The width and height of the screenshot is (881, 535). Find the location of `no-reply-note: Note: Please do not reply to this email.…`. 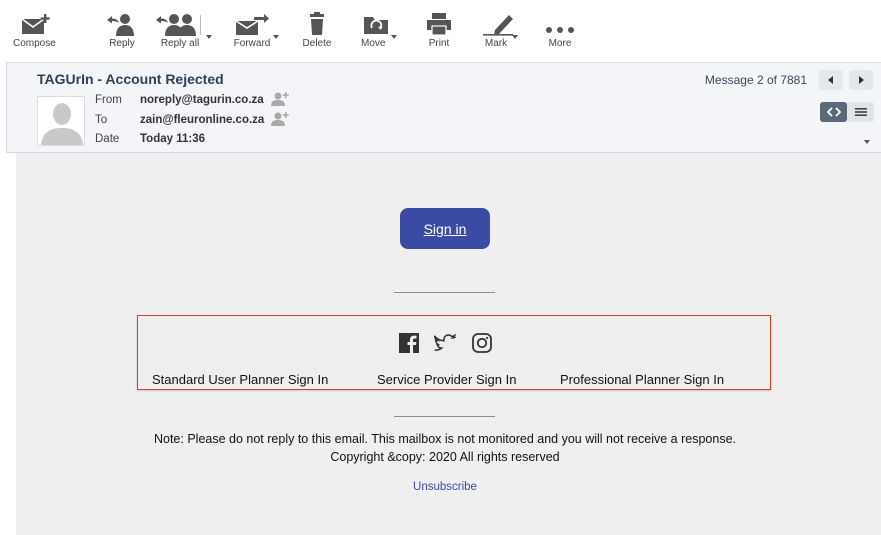

no-reply-note: Note: Please do not reply to this email.… is located at coordinates (444, 439).